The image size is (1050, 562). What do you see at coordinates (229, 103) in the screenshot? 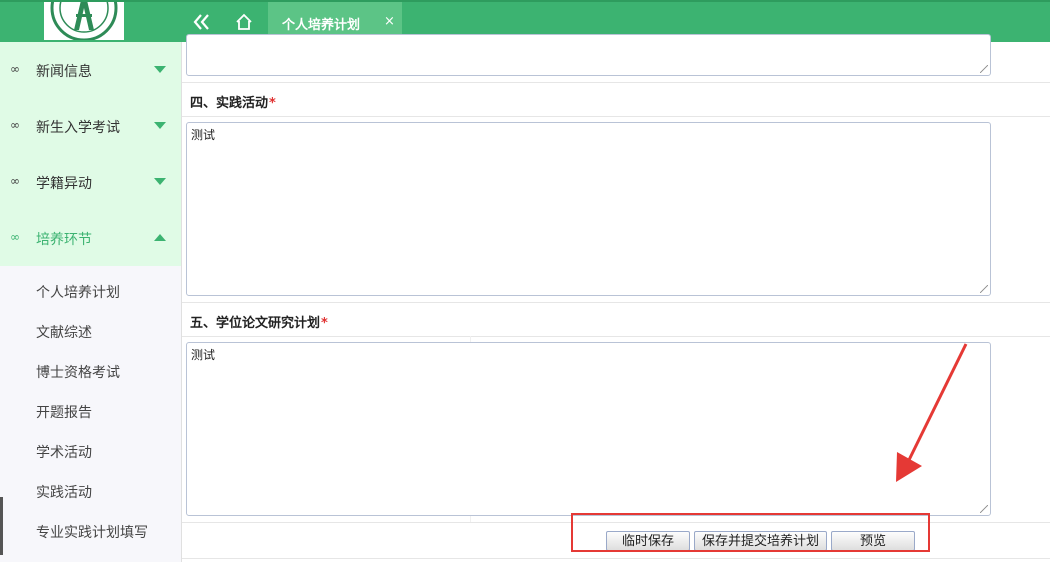
I see `section4-title-text: 四、实践活动` at bounding box center [229, 103].